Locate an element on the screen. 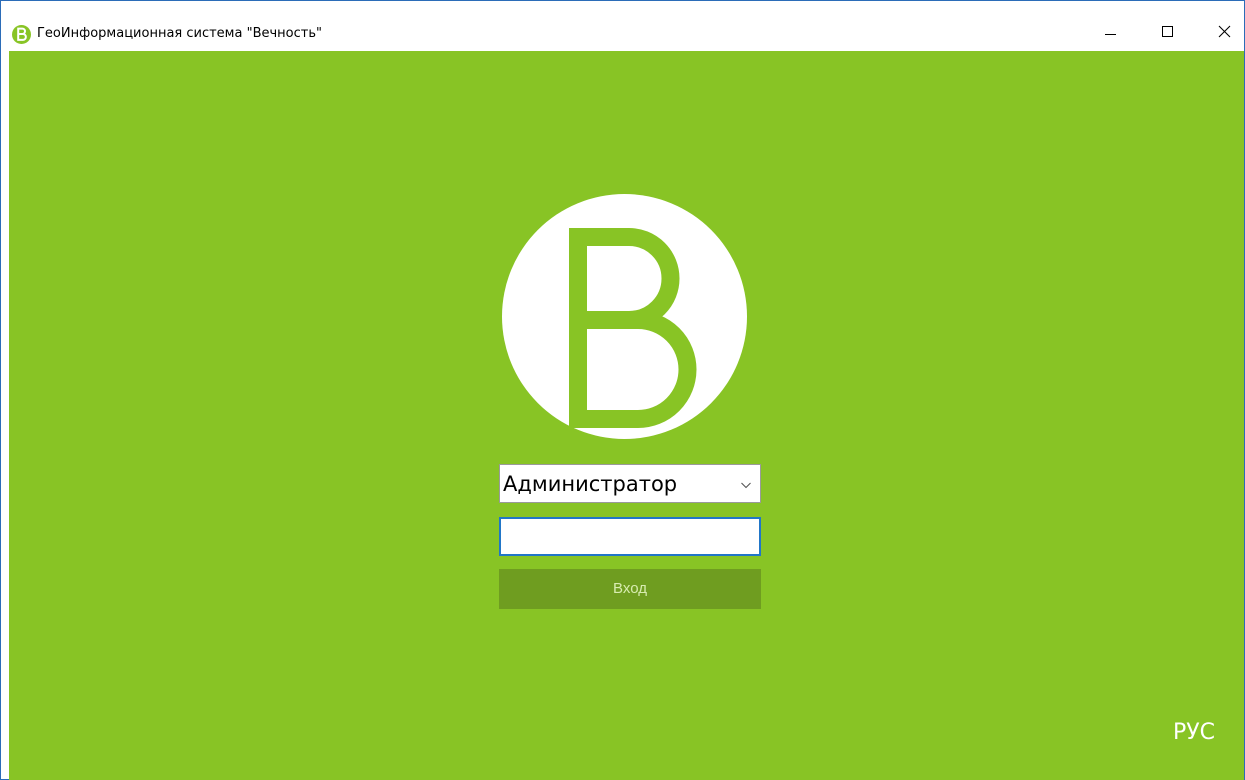 This screenshot has height=780, width=1245. maximize-button is located at coordinates (1167, 33).